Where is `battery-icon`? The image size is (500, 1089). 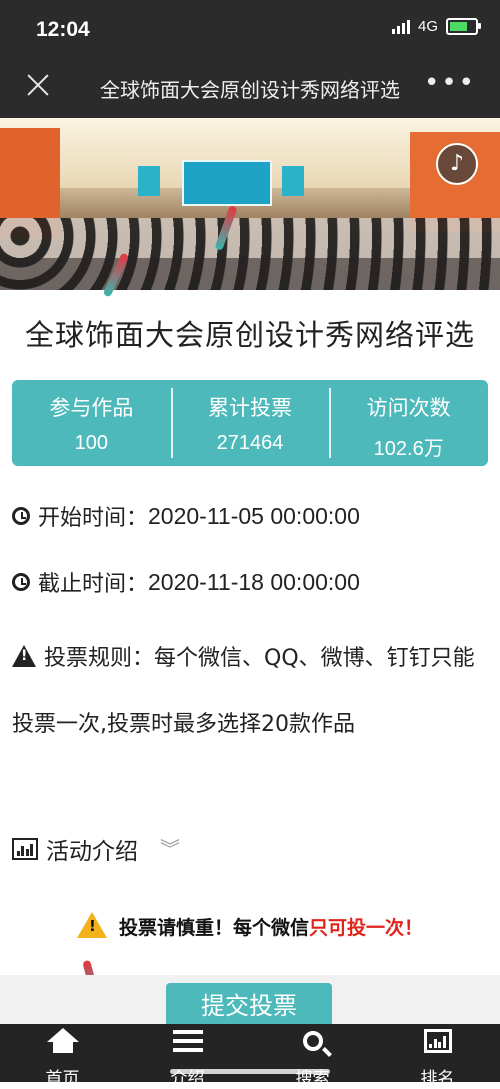 battery-icon is located at coordinates (463, 26).